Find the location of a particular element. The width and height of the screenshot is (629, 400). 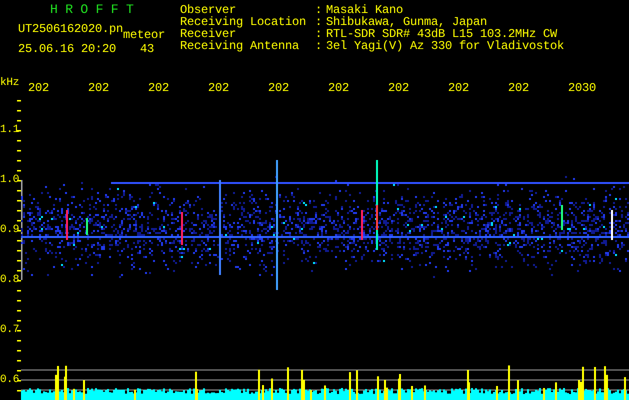

event-count: 43 is located at coordinates (147, 49).